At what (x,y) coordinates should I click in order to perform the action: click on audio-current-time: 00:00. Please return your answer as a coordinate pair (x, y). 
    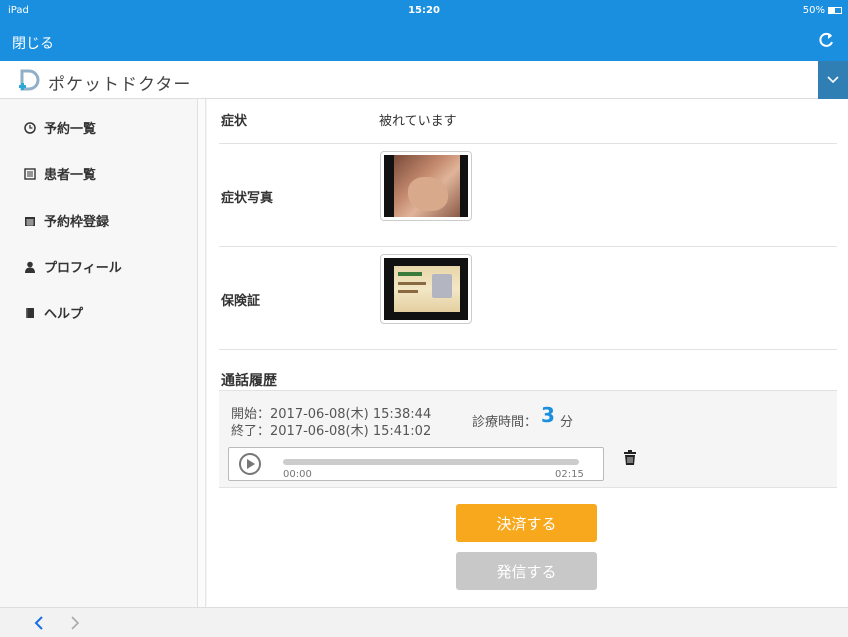
    Looking at the image, I should click on (297, 474).